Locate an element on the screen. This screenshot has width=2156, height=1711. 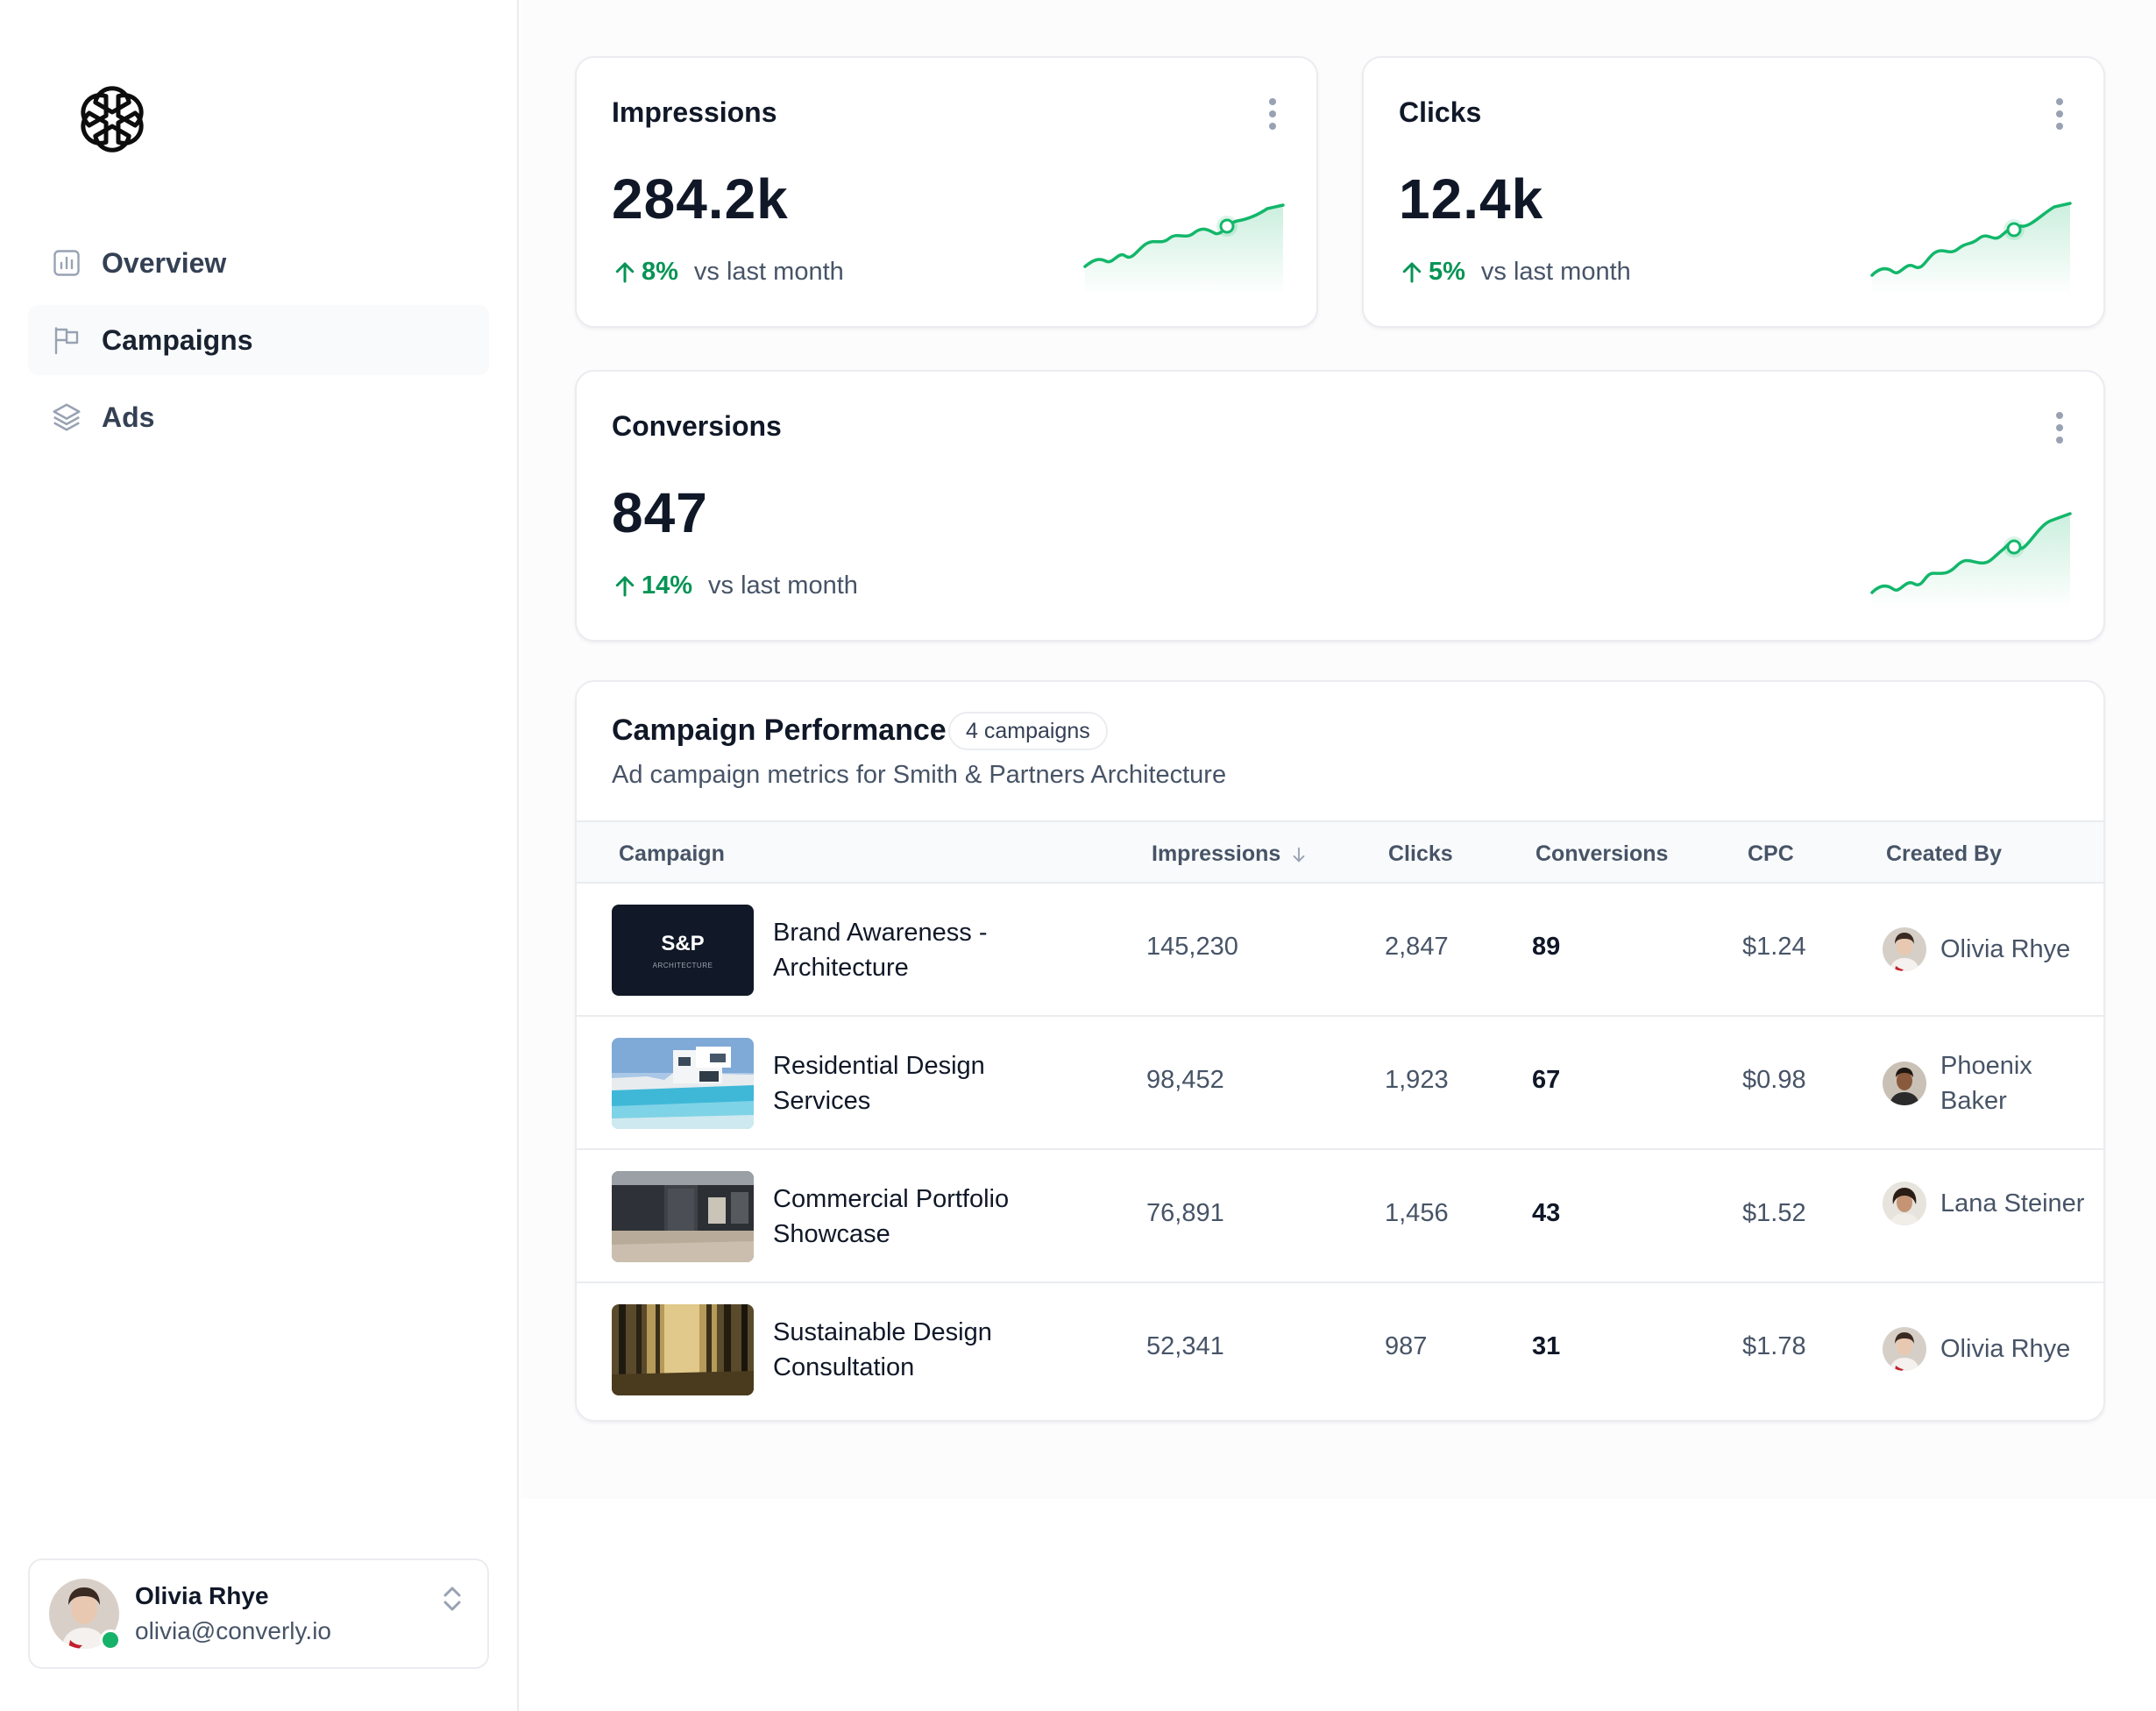
impressions-cell: 52,341 is located at coordinates (1185, 1346).